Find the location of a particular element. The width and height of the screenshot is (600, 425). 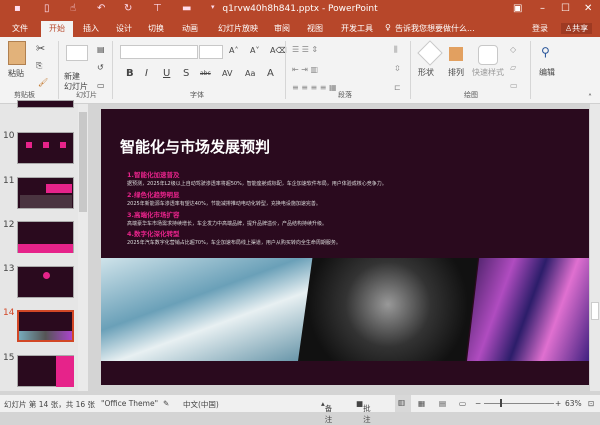

shape-effects-icon: ▭ is located at coordinates (514, 85).